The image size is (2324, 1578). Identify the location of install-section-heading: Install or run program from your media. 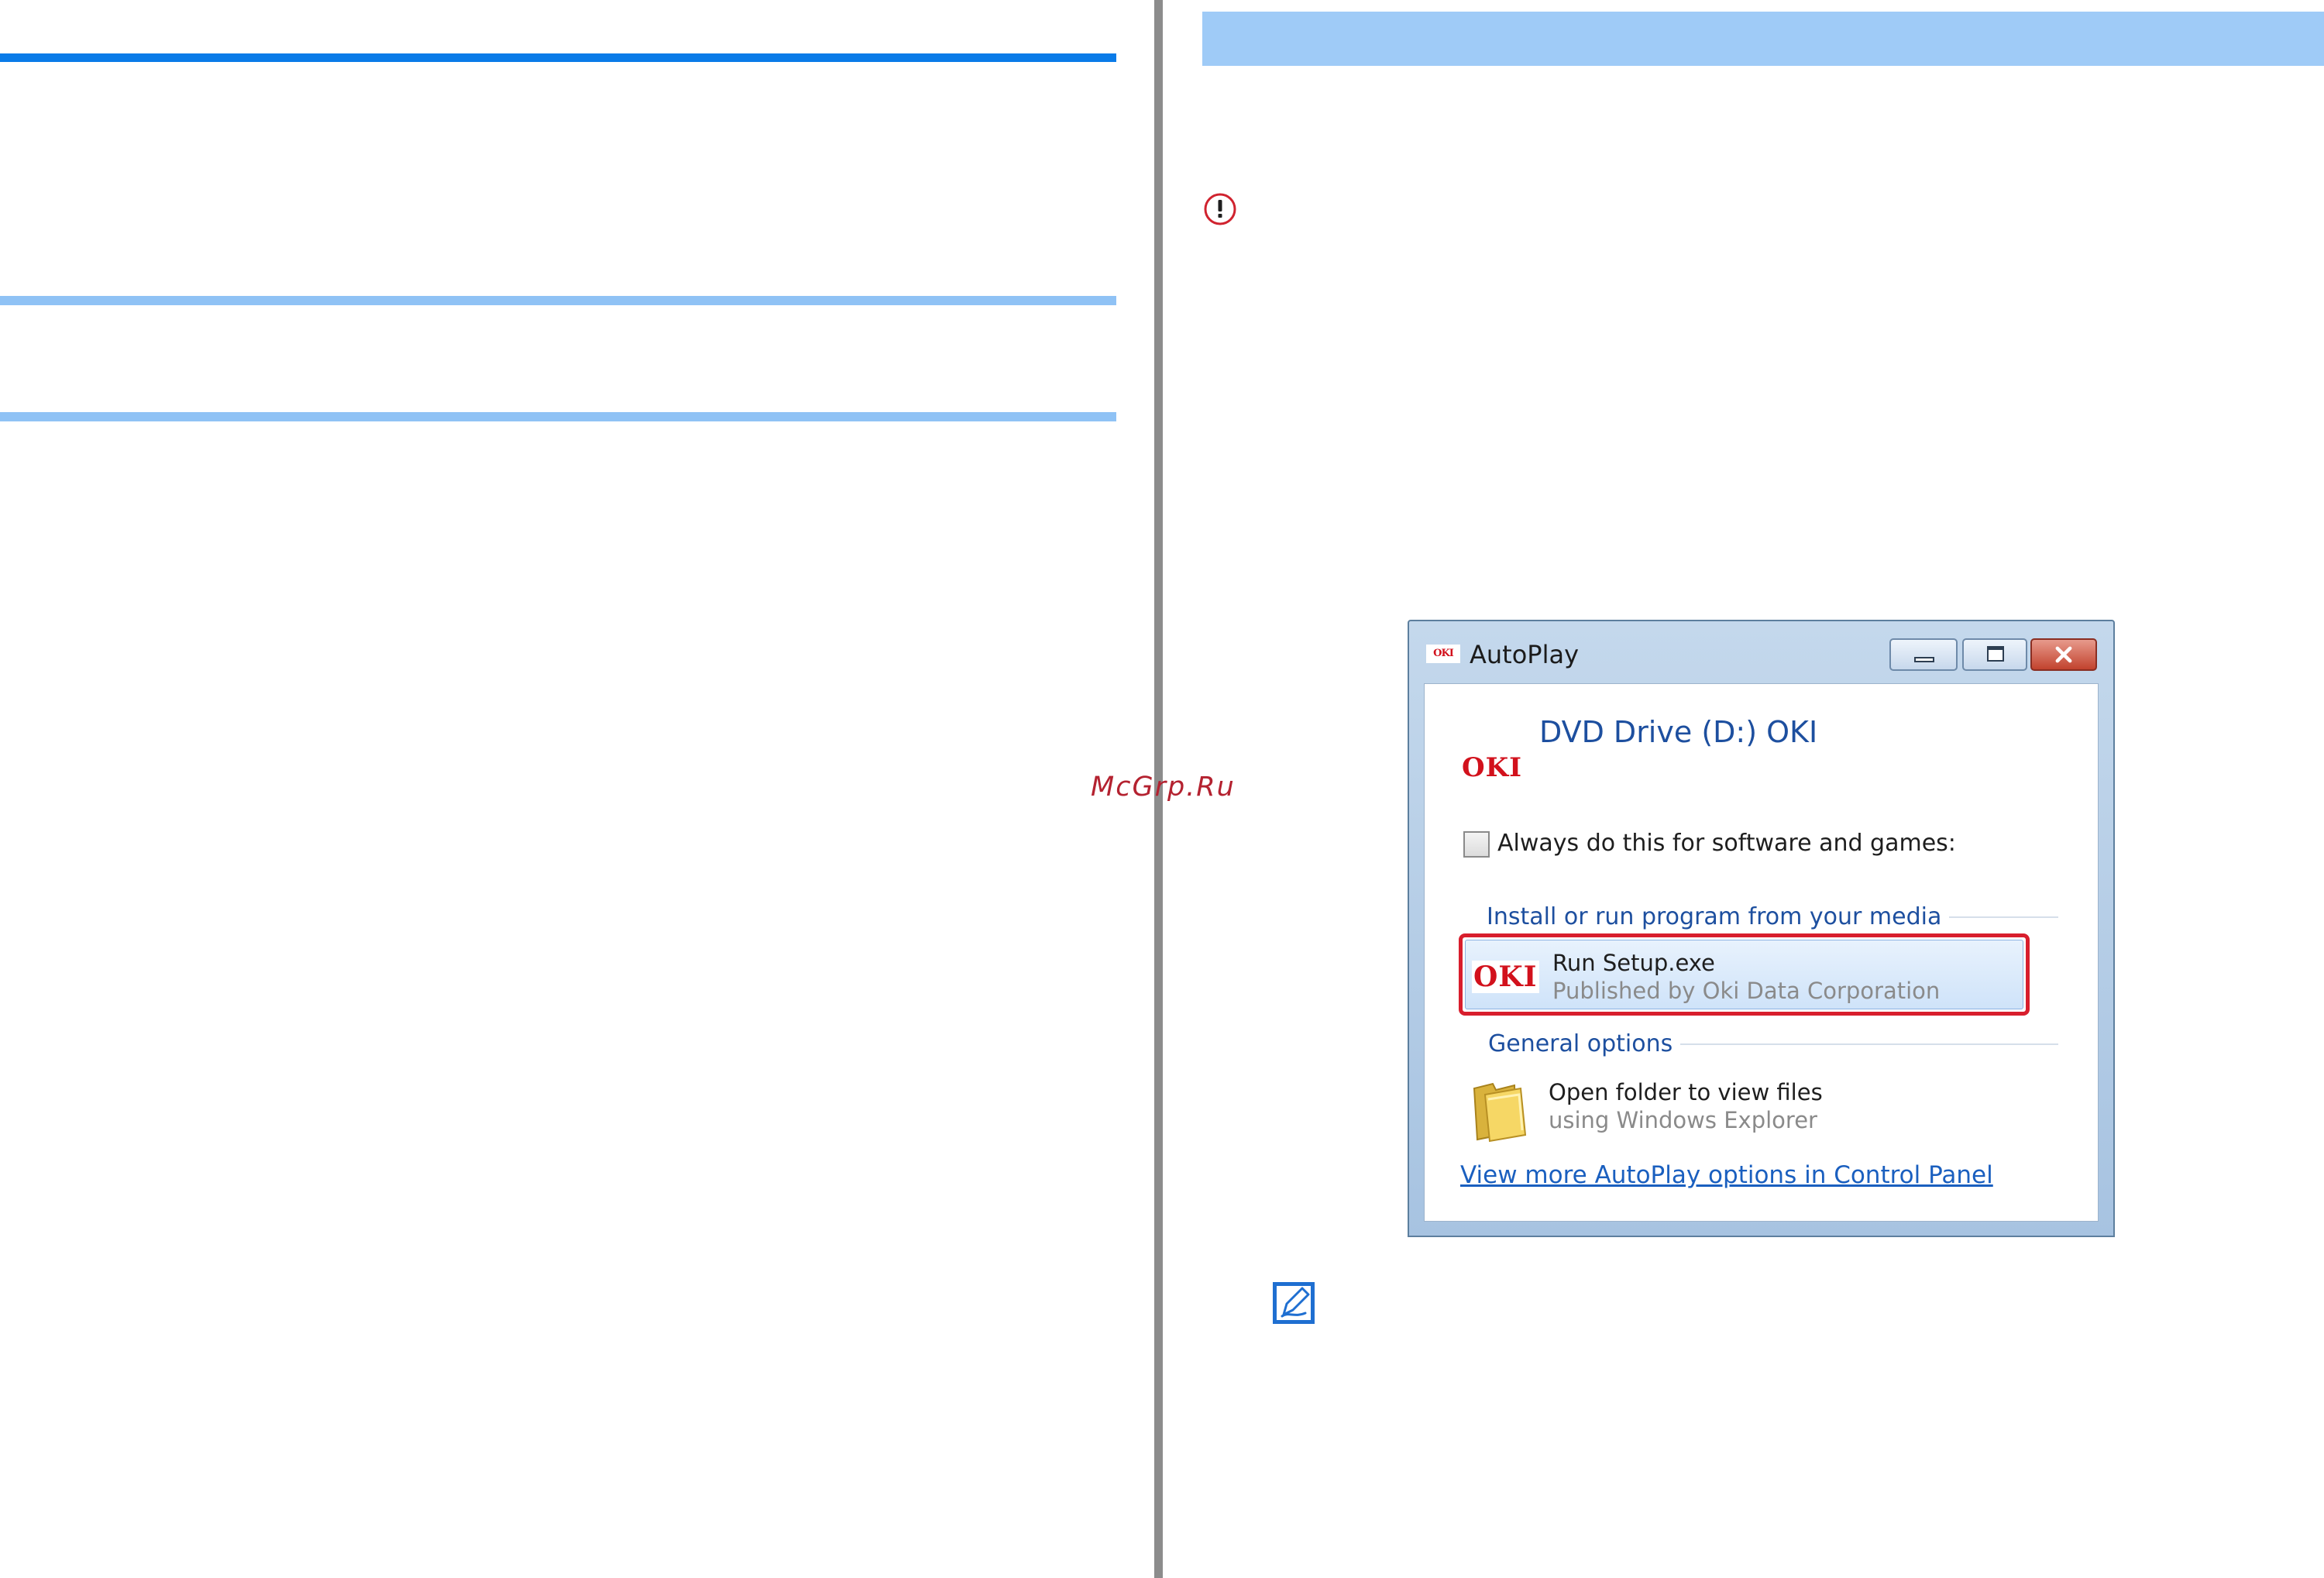
(1718, 917).